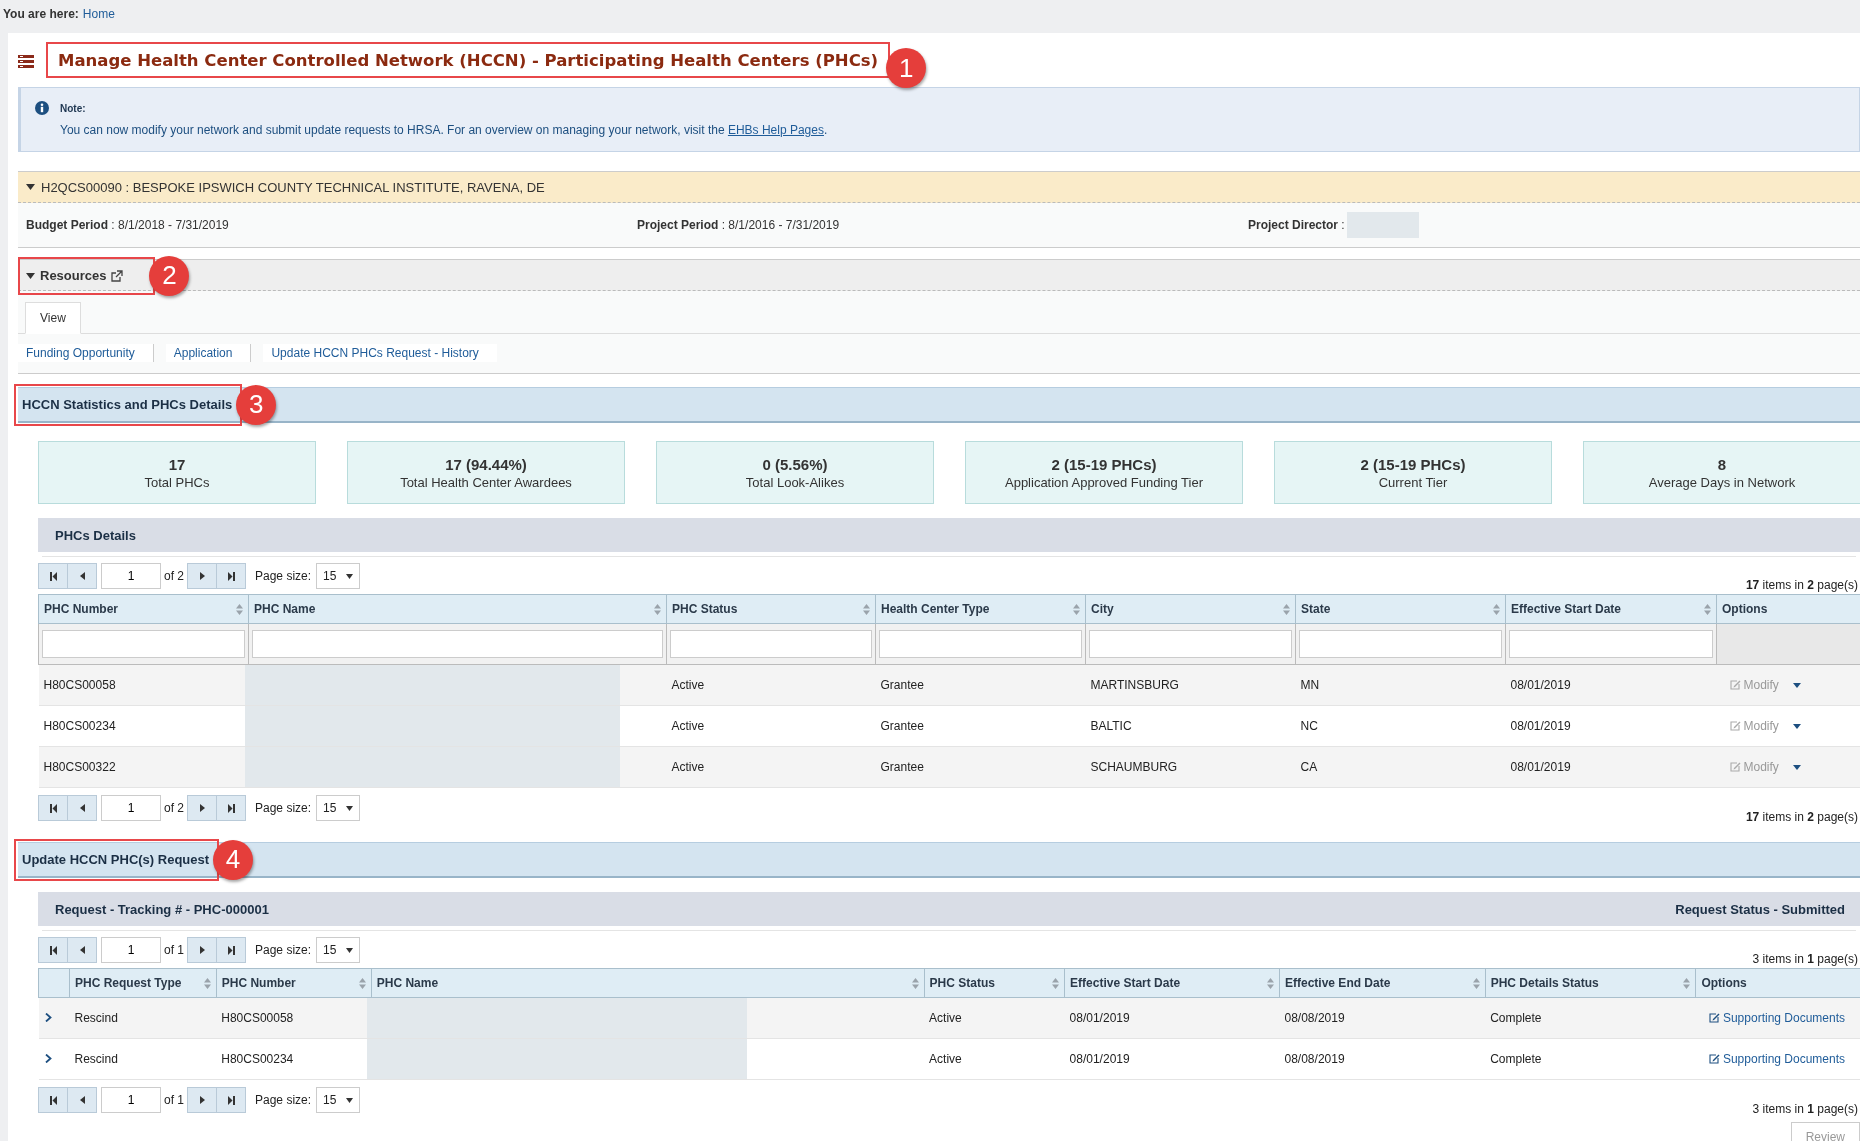 Image resolution: width=1860 pixels, height=1141 pixels. What do you see at coordinates (208, 353) in the screenshot?
I see `resource-link: Application` at bounding box center [208, 353].